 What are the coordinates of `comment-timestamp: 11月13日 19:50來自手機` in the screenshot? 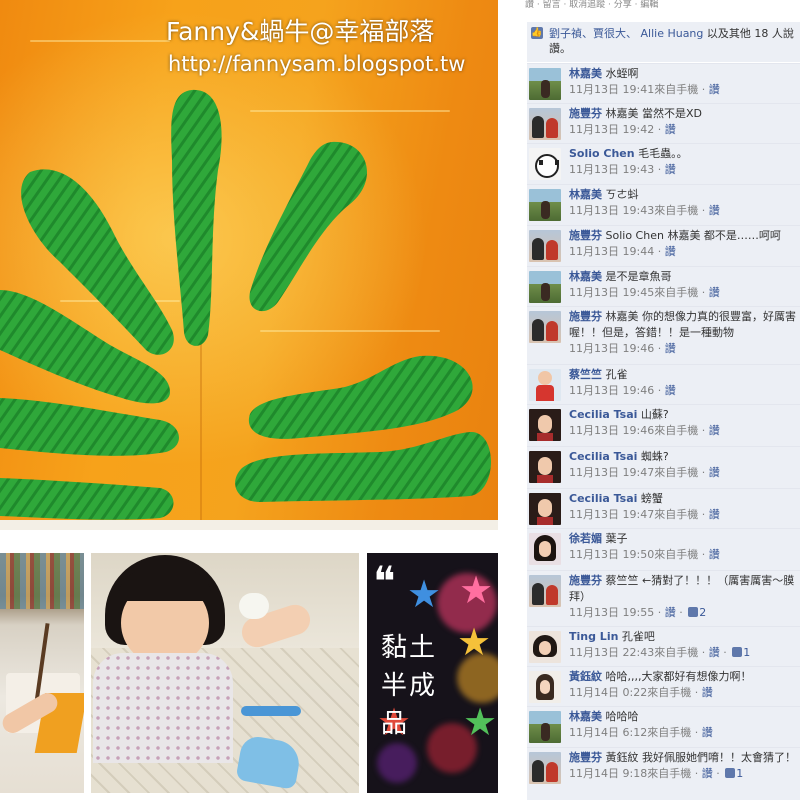 It's located at (633, 554).